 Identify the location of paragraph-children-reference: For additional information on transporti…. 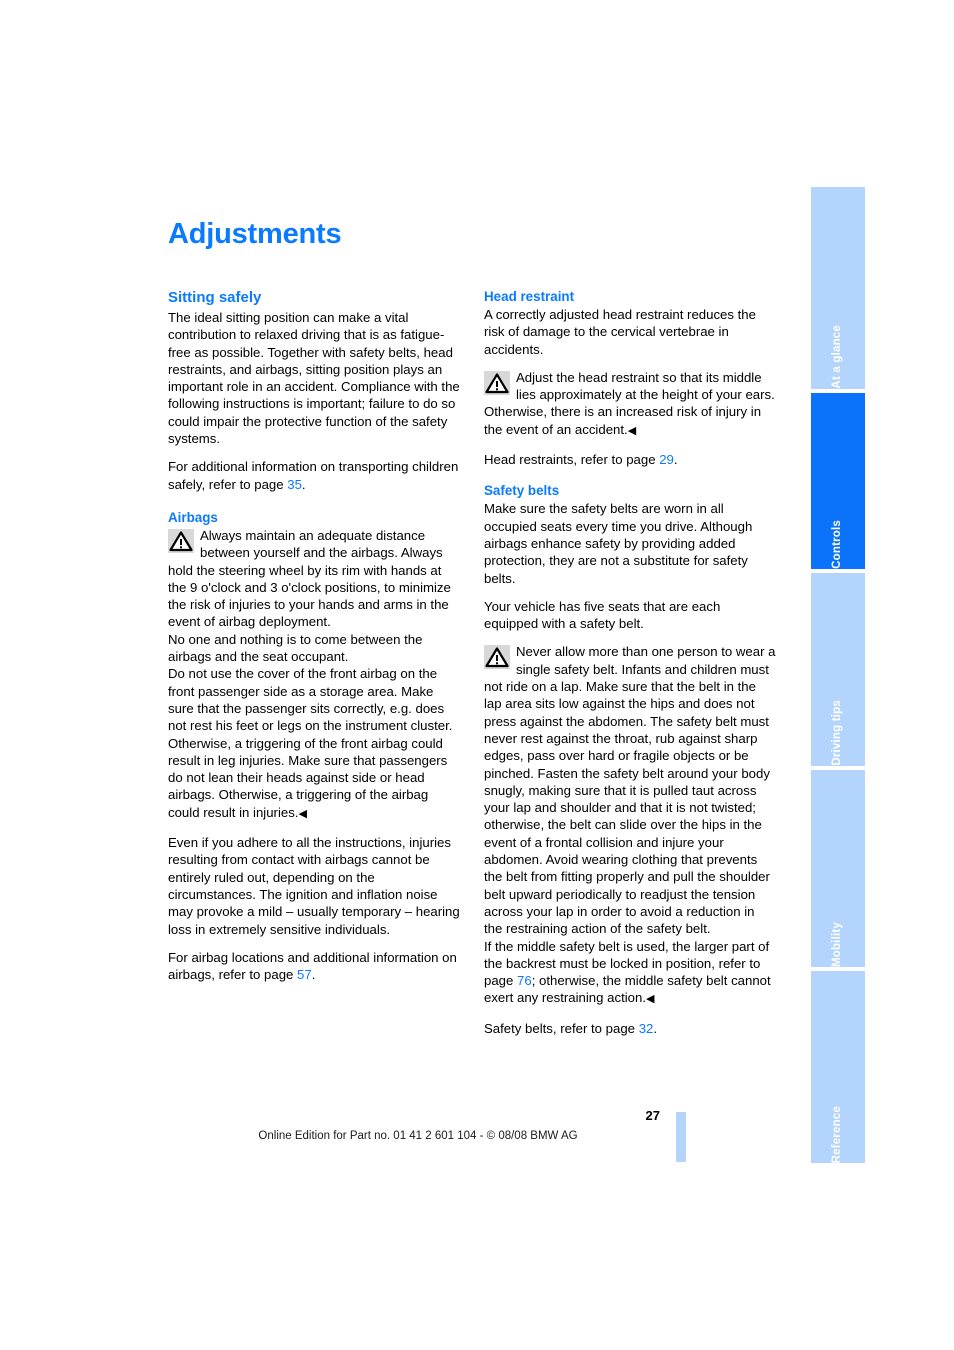
(314, 475).